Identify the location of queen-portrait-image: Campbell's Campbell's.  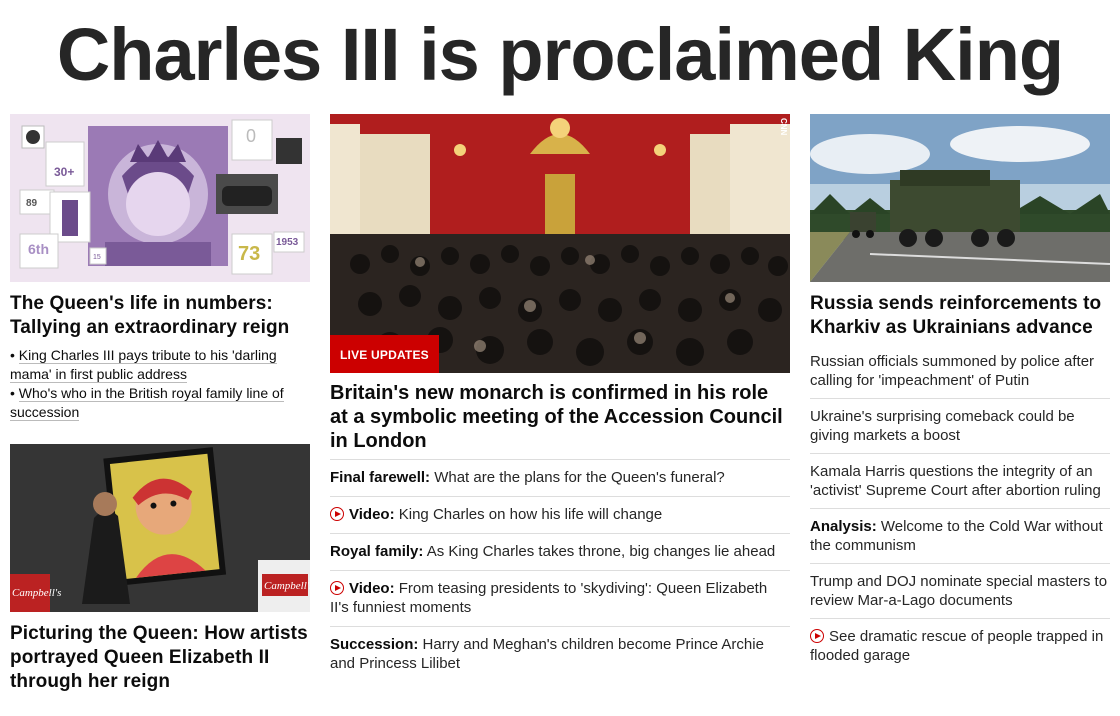
(160, 528).